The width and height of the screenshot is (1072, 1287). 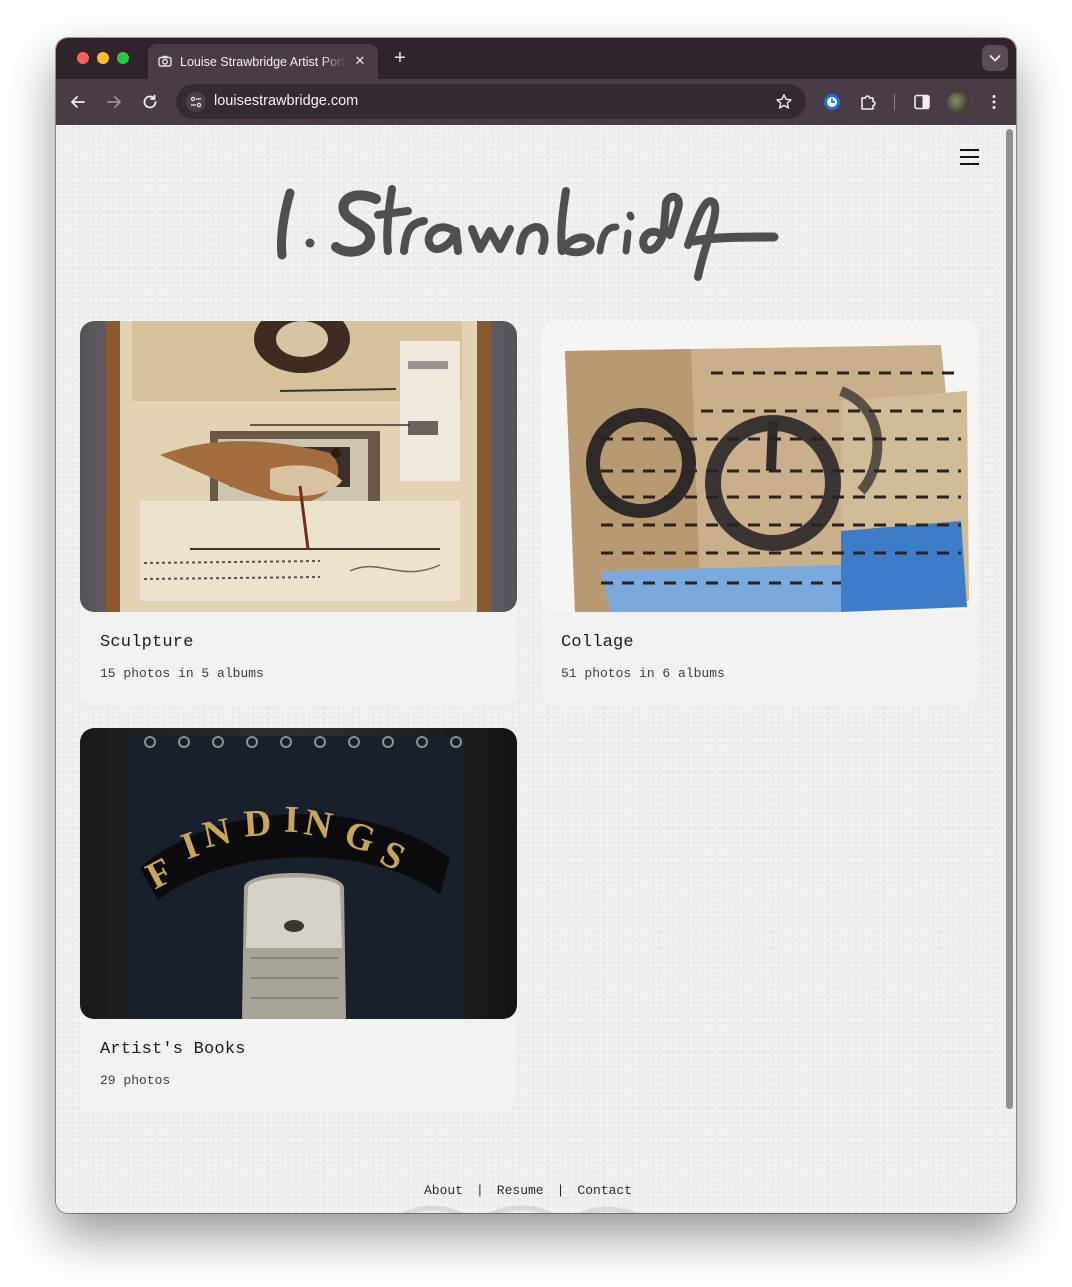 I want to click on gallery-card-artists-books: F I N D I N G S Artist's Books 29 photos, so click(x=298, y=919).